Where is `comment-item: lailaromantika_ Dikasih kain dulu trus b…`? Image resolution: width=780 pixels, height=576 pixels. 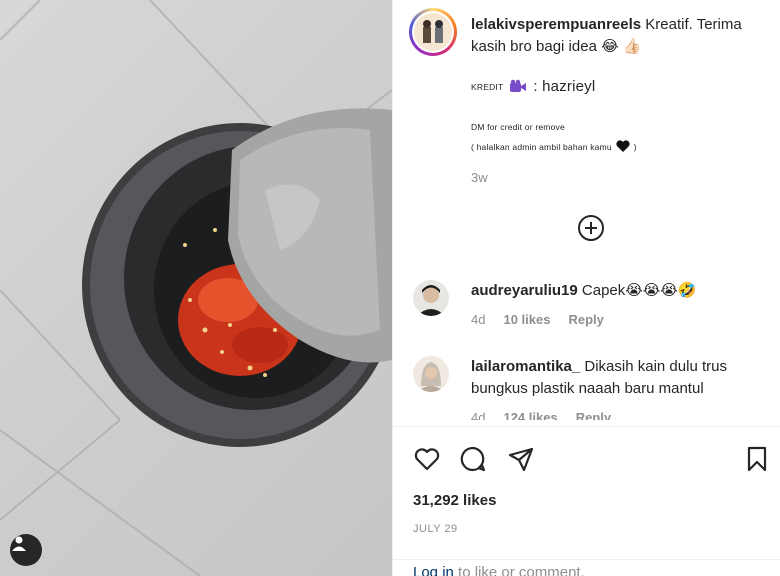 comment-item: lailaromantika_ Dikasih kain dulu trus b… is located at coordinates (588, 388).